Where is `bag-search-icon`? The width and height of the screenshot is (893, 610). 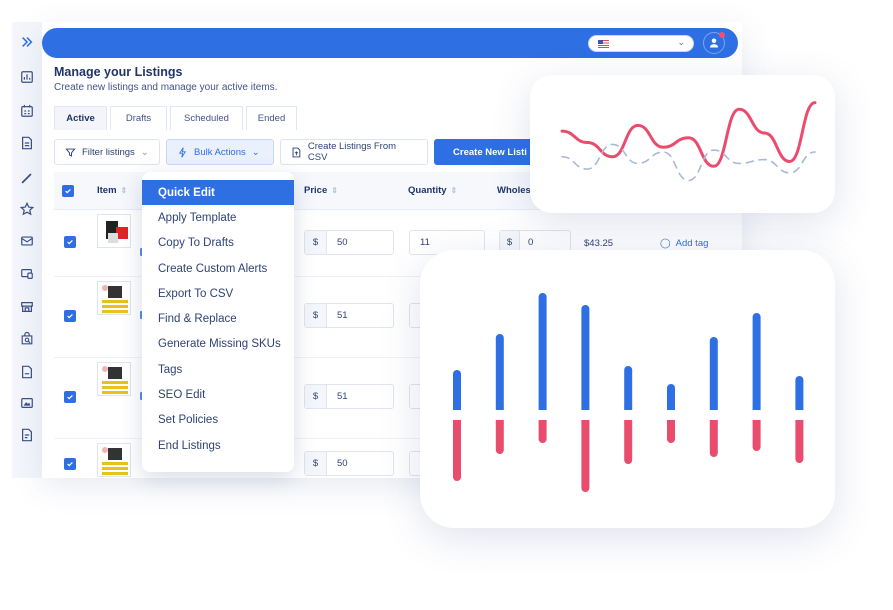
bag-search-icon is located at coordinates (27, 339).